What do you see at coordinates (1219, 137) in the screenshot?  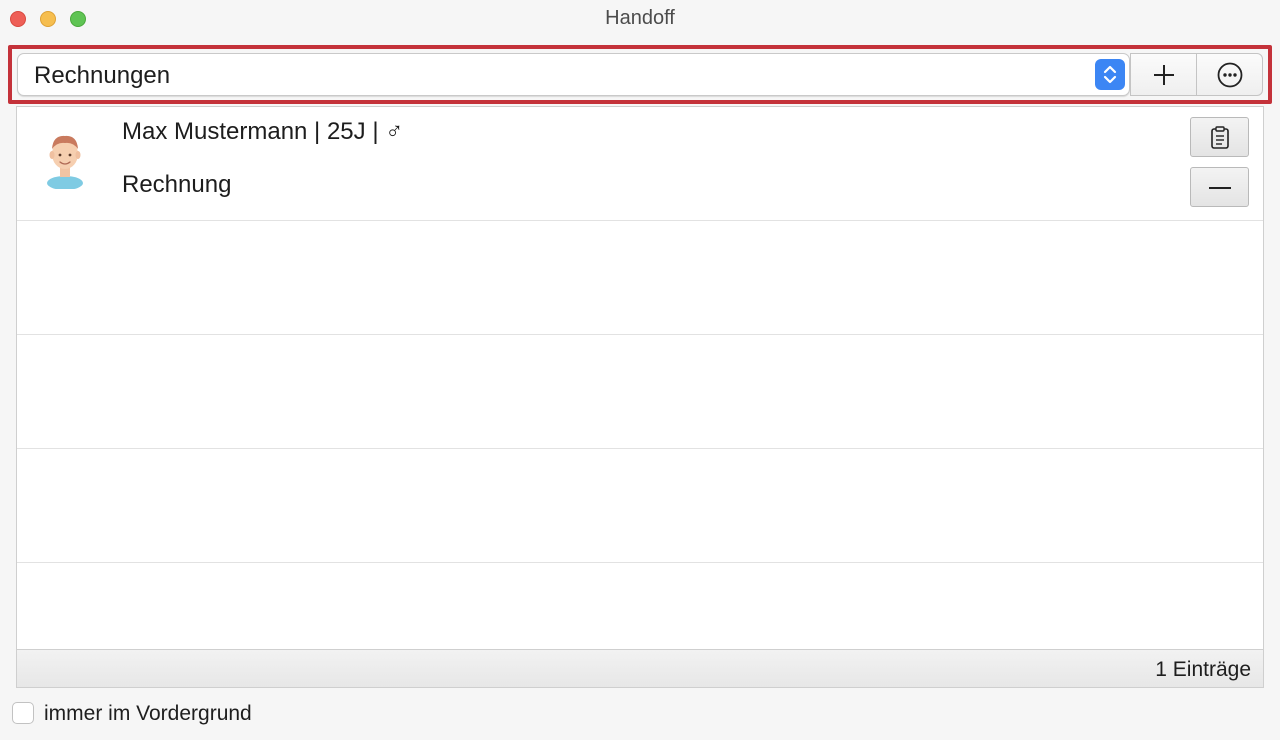 I see `open-document-button` at bounding box center [1219, 137].